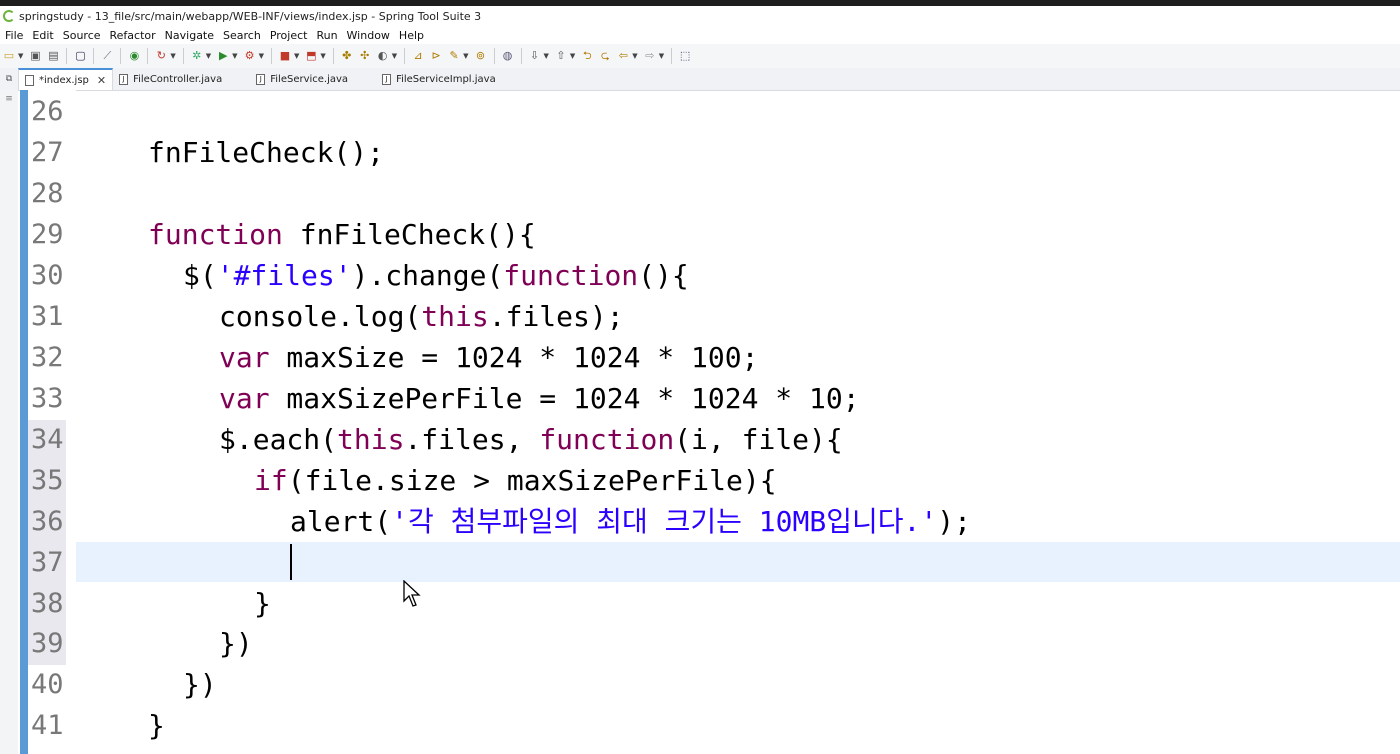  I want to click on tab-label: *index.jsp, so click(64, 80).